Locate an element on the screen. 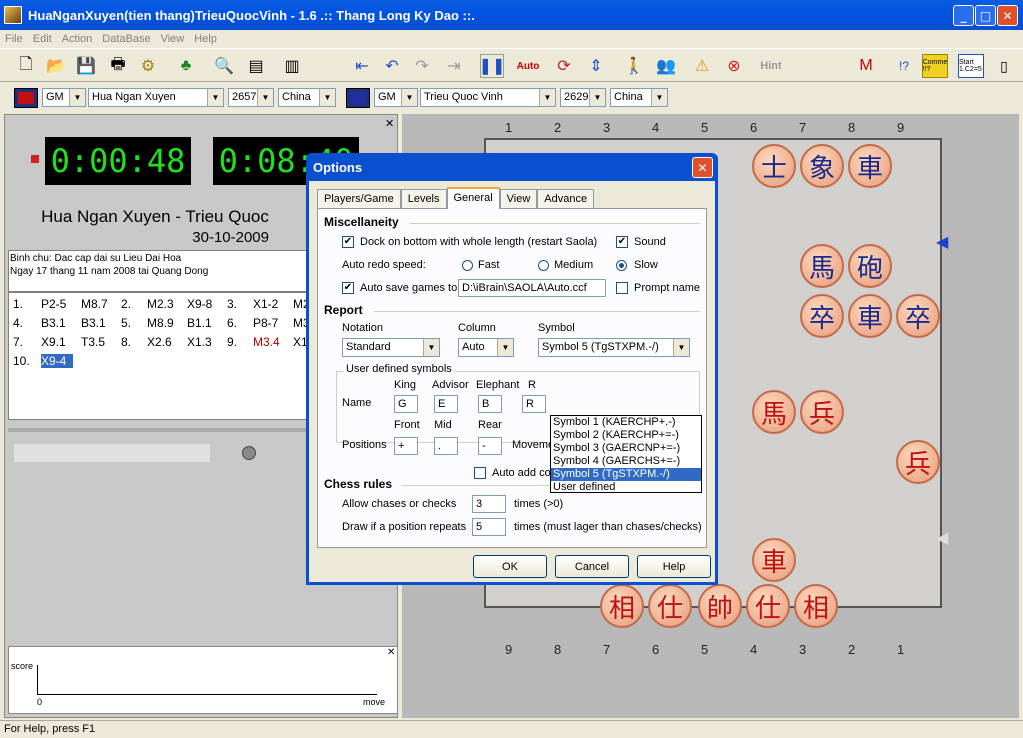 Image resolution: width=1023 pixels, height=738 pixels. minimize-button: _ is located at coordinates (963, 15).